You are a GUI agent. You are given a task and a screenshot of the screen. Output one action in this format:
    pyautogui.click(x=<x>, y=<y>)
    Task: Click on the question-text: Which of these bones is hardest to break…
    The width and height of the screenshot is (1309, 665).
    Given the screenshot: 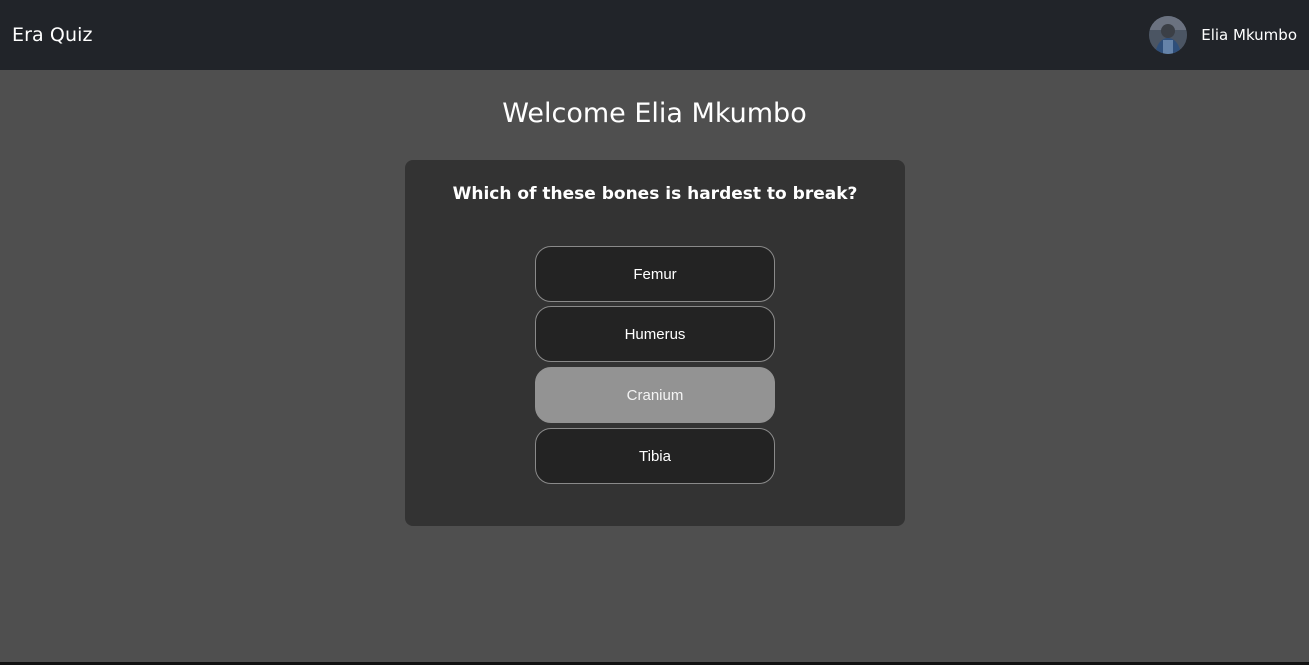 What is the action you would take?
    pyautogui.click(x=655, y=194)
    